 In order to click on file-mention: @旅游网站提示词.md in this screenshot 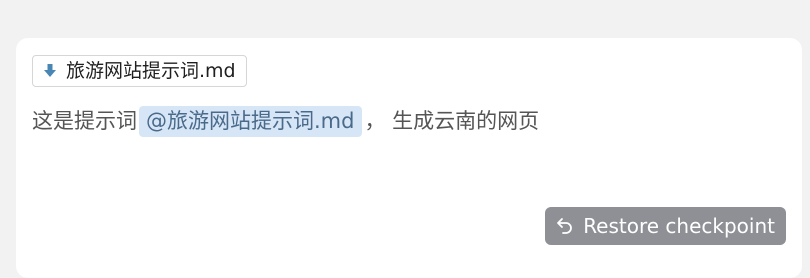, I will do `click(251, 121)`.